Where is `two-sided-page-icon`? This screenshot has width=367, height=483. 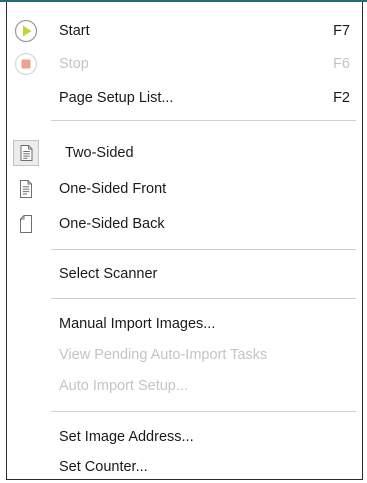 two-sided-page-icon is located at coordinates (26, 153).